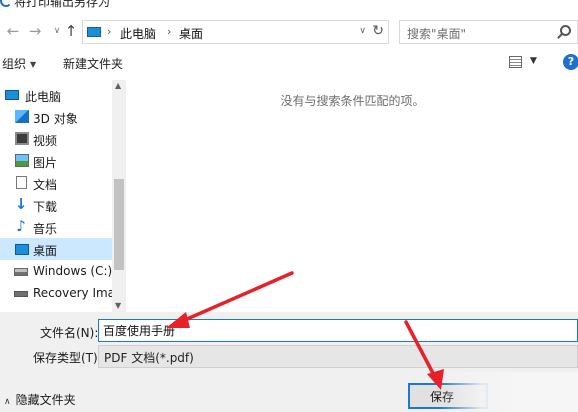 The image size is (578, 412). I want to click on sidebar-item-music: ♪ 音乐, so click(56, 227).